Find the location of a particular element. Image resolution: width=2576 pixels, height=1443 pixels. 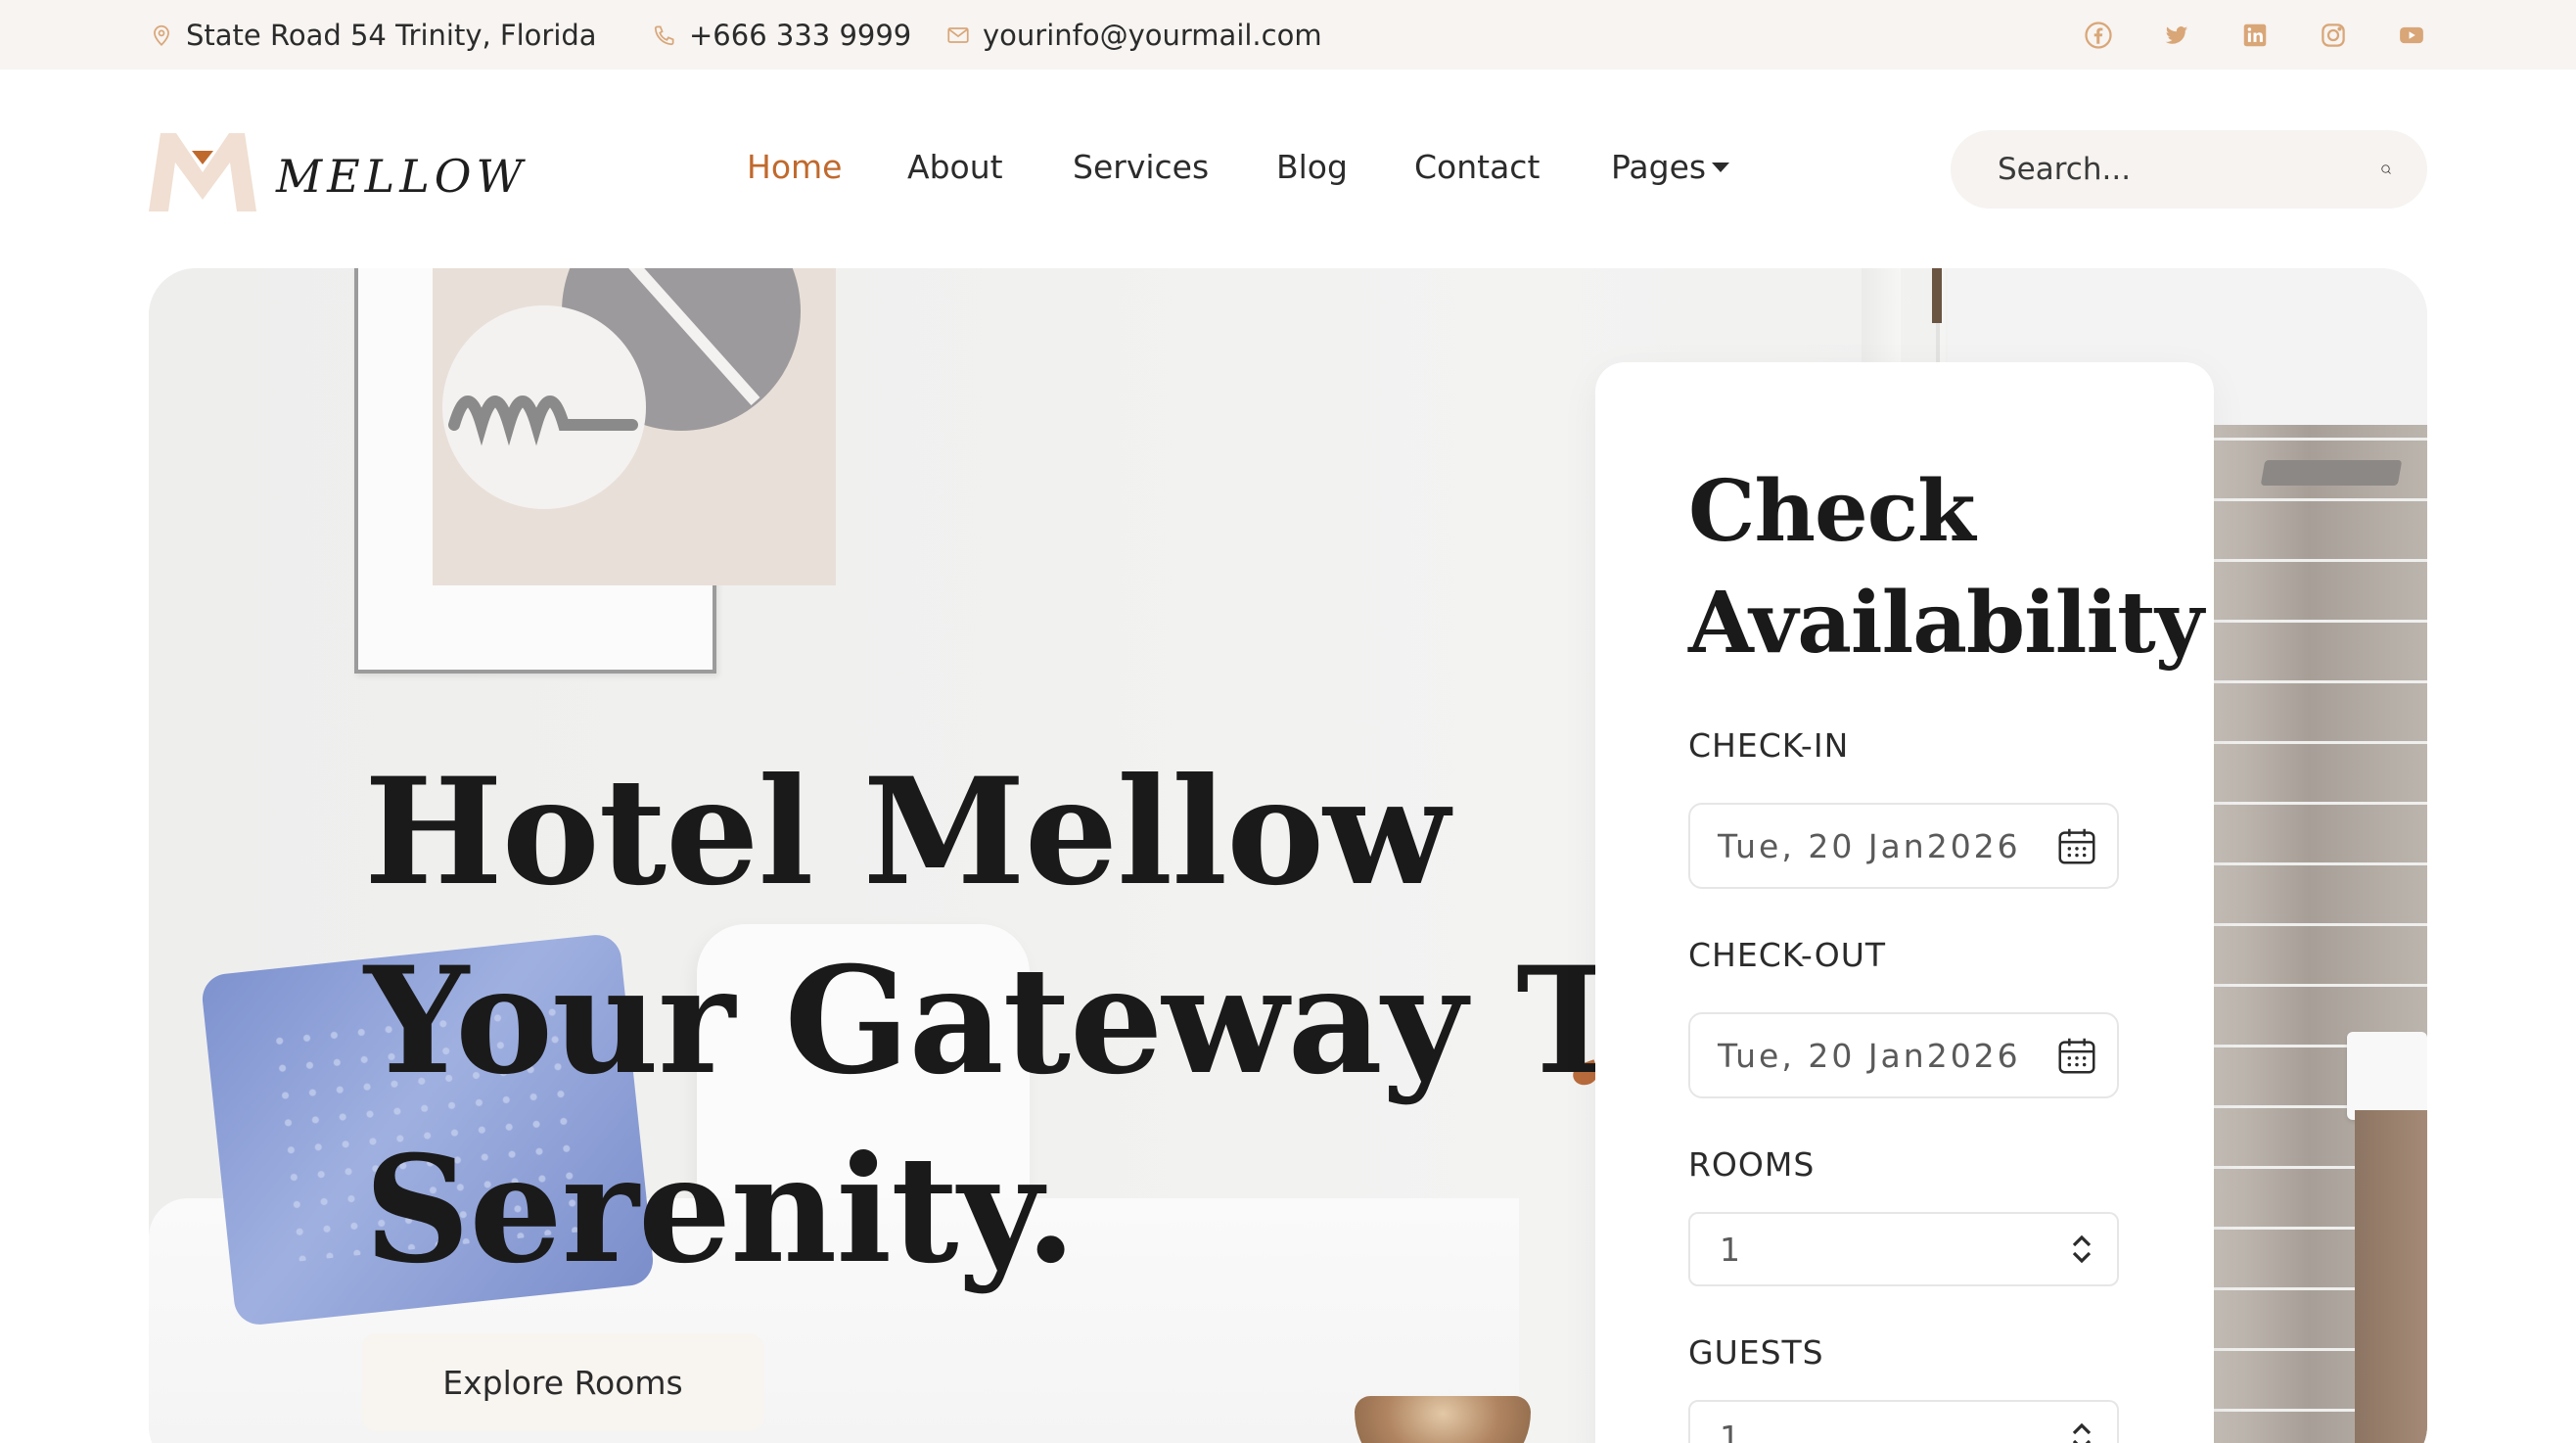

mellow-logo-icon is located at coordinates (202, 172).